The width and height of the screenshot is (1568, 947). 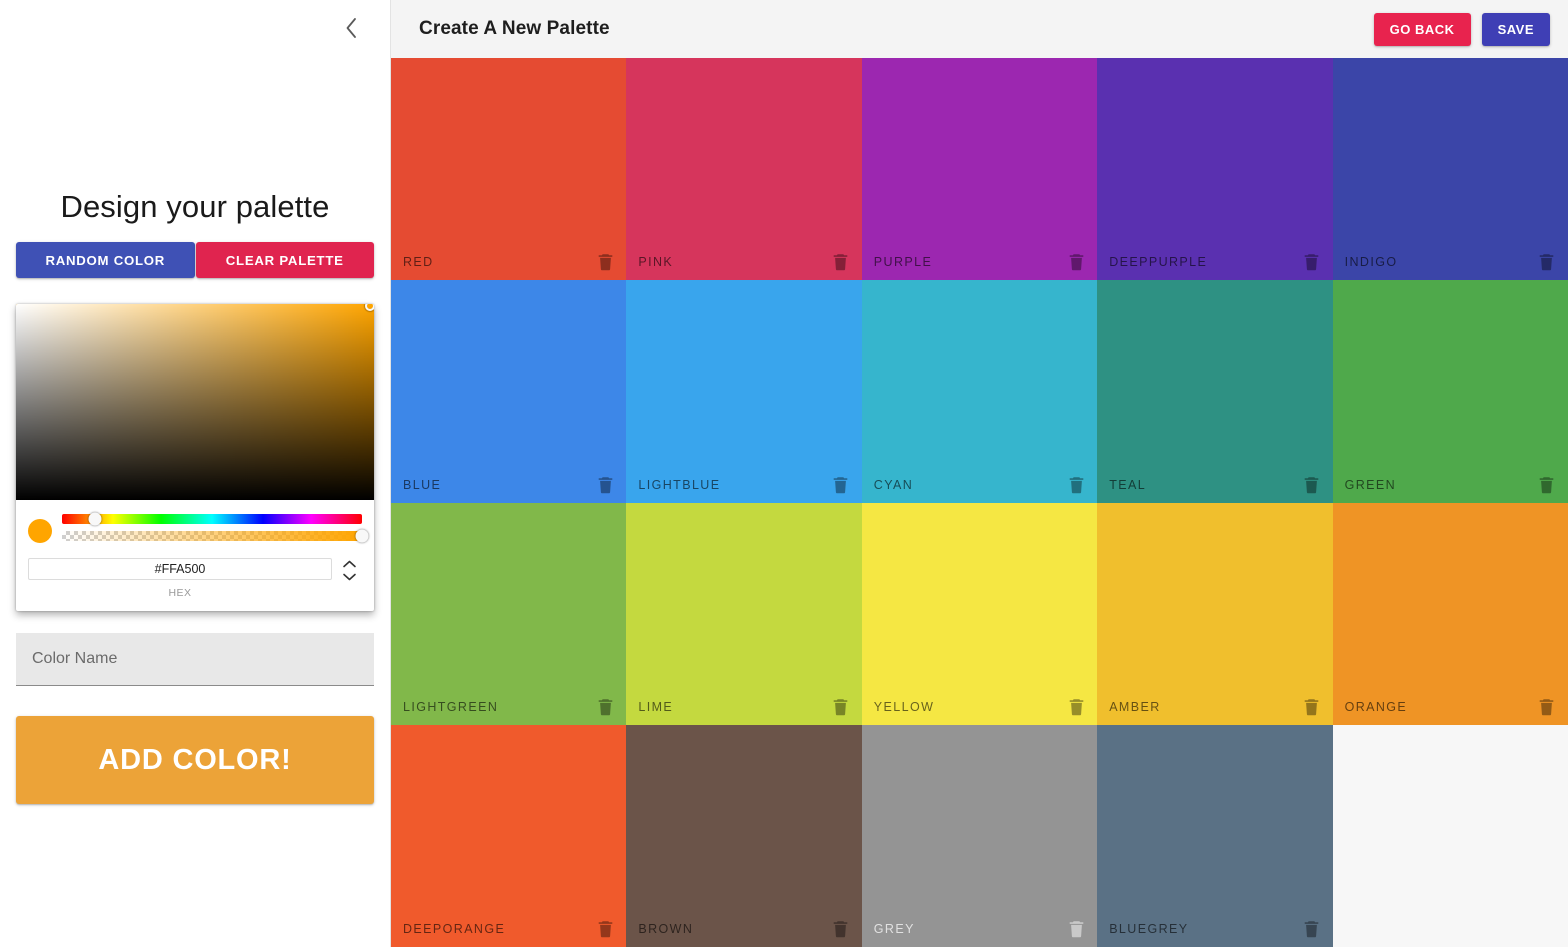 What do you see at coordinates (195, 206) in the screenshot?
I see `page-title: Design your palette` at bounding box center [195, 206].